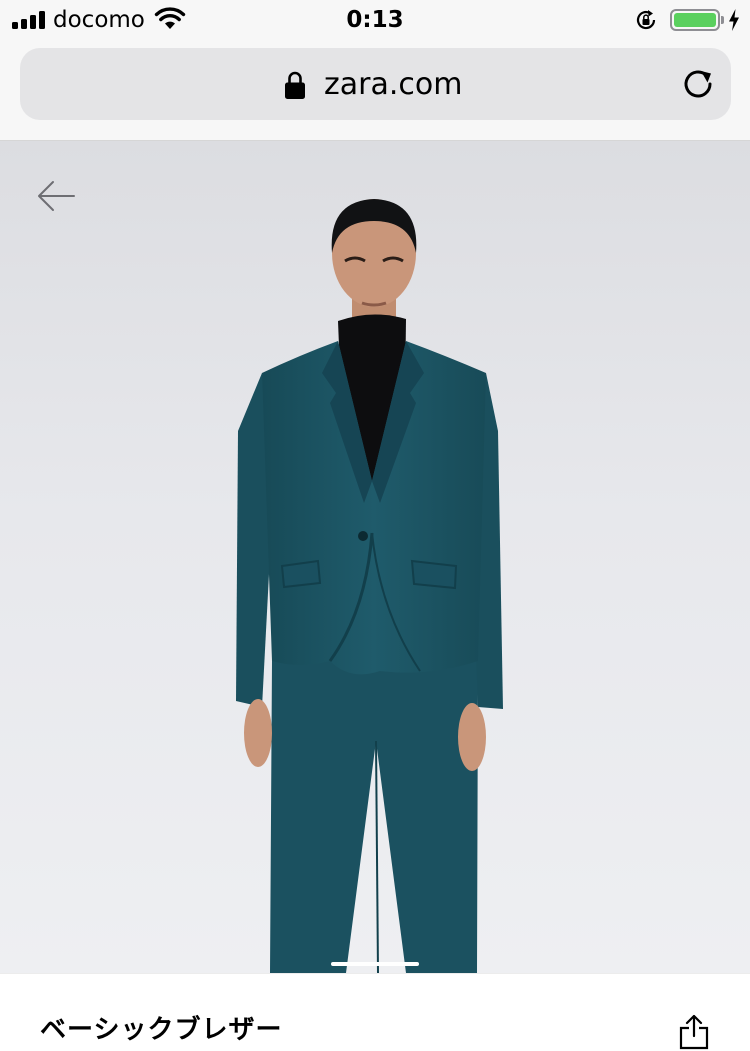 This screenshot has height=1051, width=750. I want to click on status-bar: docomo 0:13, so click(375, 20).